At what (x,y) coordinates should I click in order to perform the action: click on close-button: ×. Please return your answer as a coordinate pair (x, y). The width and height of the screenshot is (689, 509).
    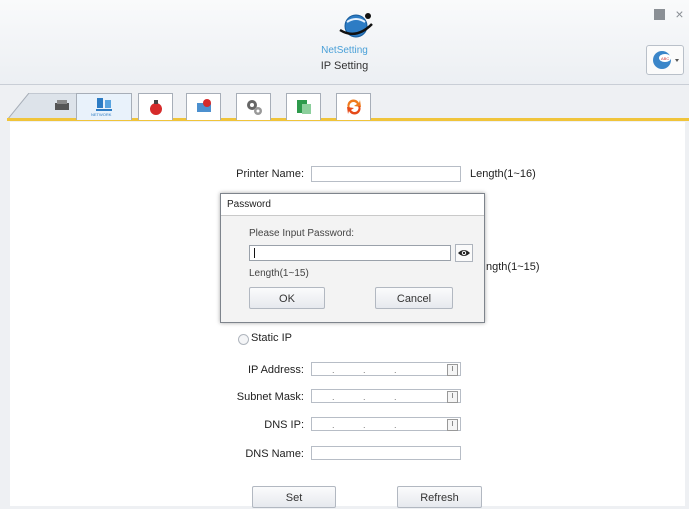
    Looking at the image, I should click on (679, 14).